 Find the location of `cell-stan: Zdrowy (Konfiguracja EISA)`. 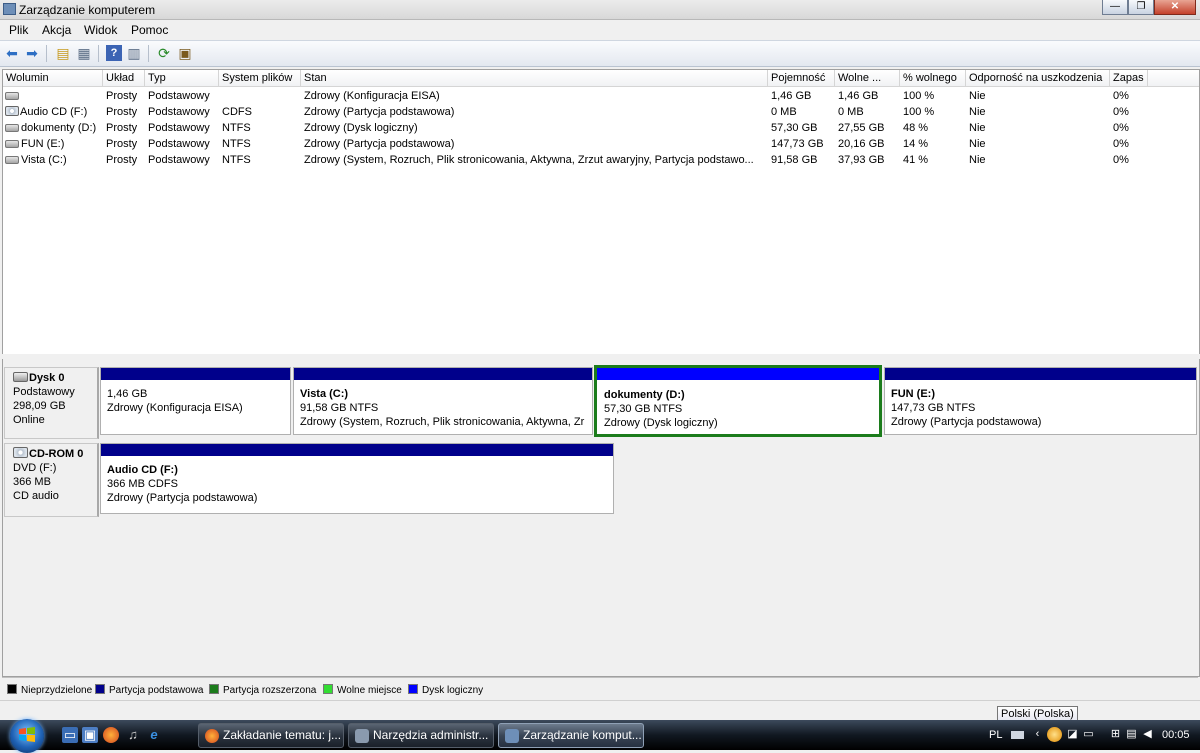

cell-stan: Zdrowy (Konfiguracja EISA) is located at coordinates (372, 96).